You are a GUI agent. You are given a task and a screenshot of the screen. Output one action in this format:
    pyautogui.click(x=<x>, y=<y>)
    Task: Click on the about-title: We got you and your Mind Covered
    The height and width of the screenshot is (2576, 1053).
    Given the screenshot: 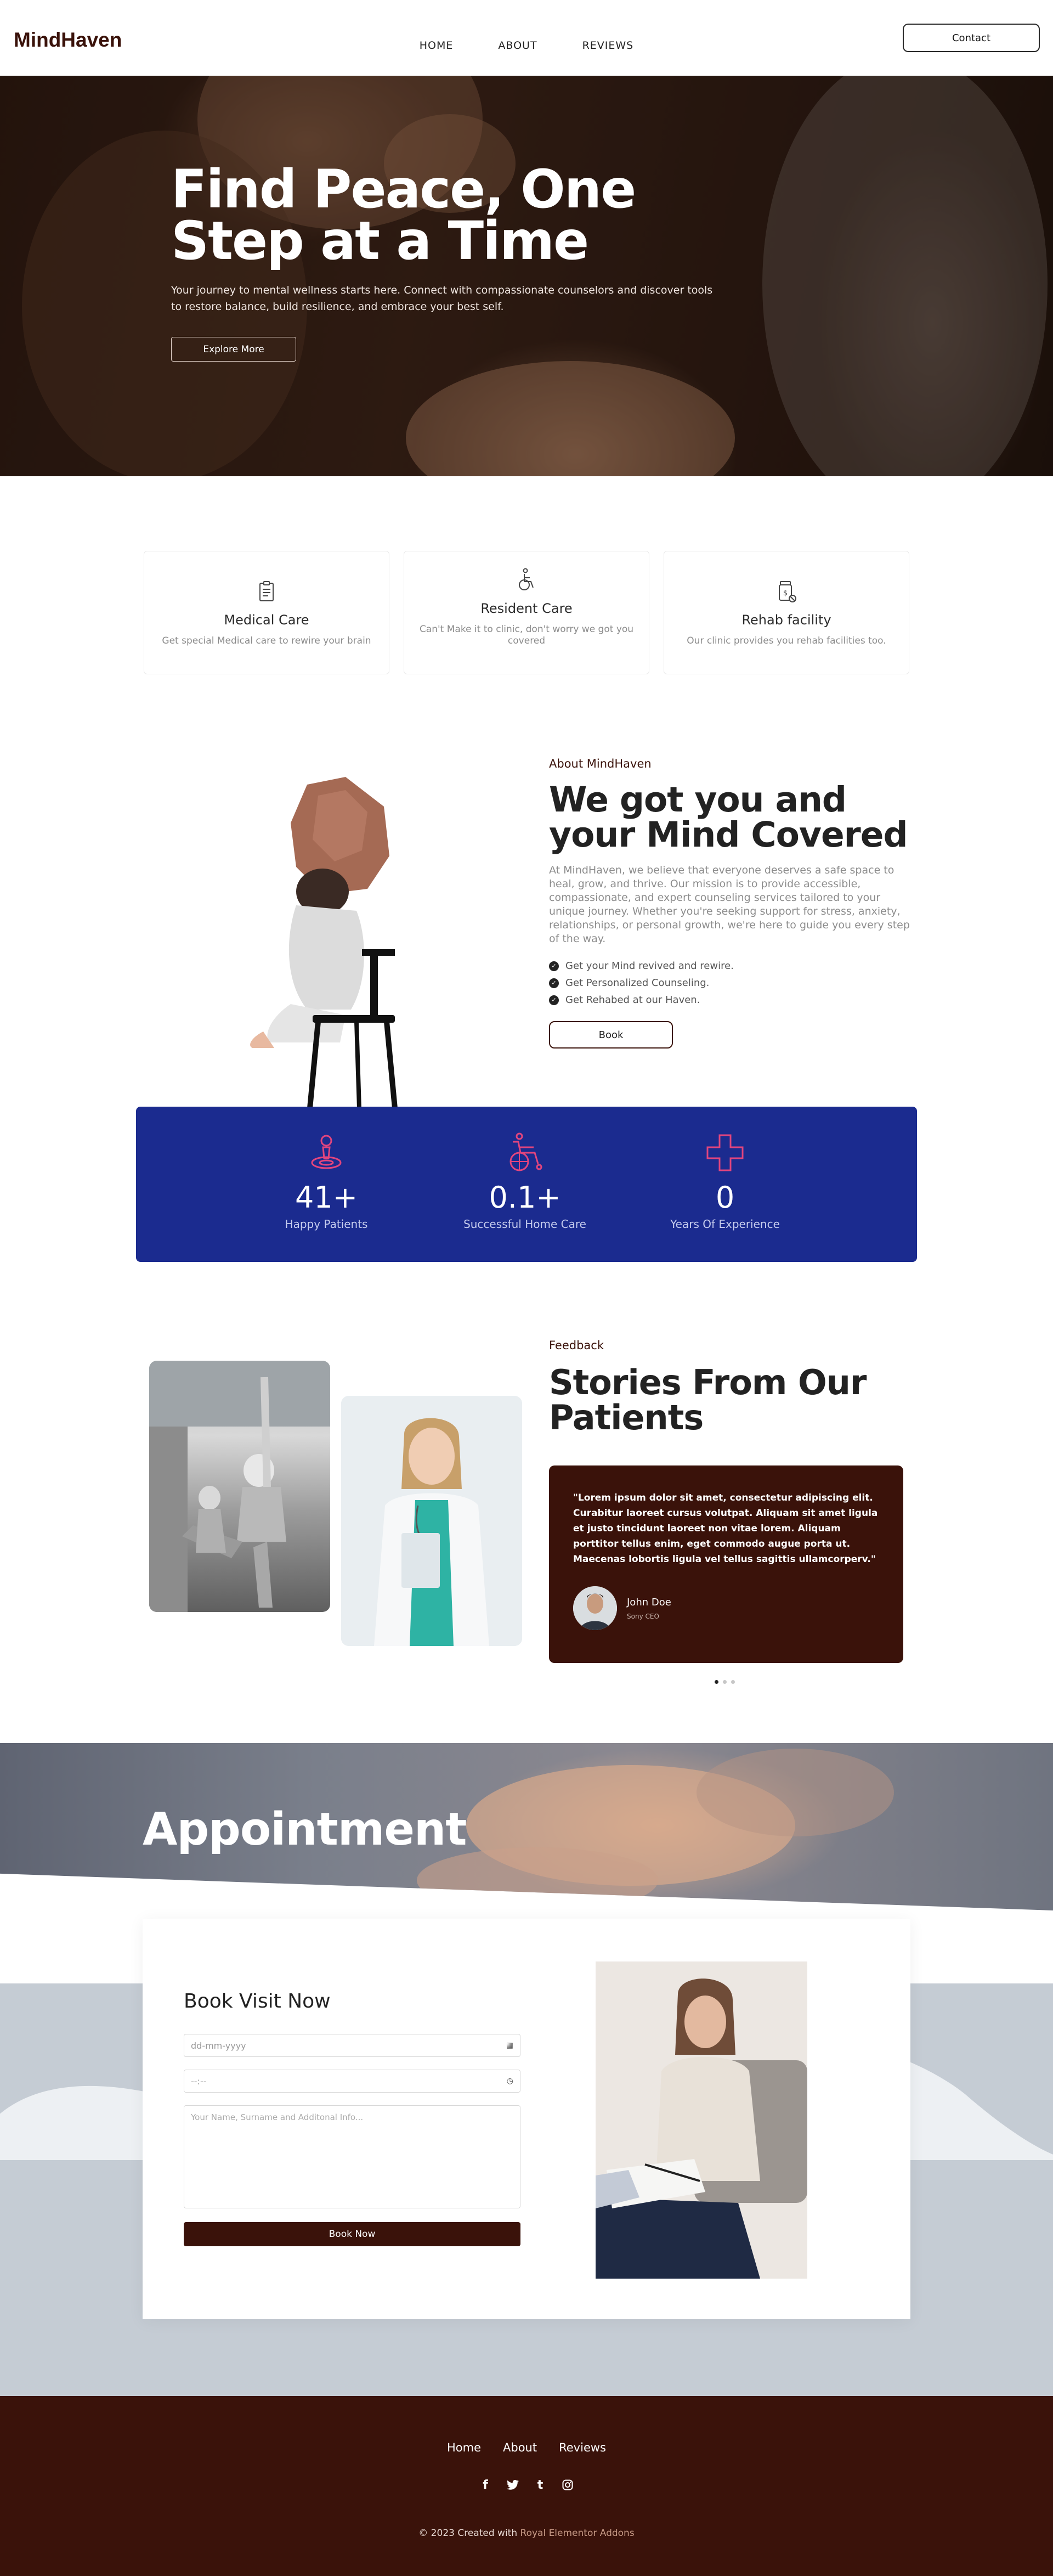 What is the action you would take?
    pyautogui.click(x=729, y=818)
    